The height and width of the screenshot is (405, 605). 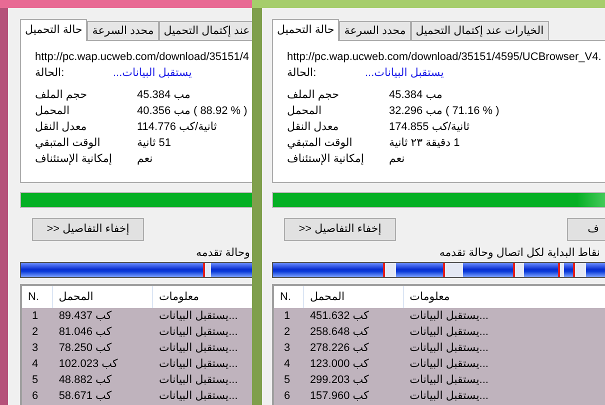 What do you see at coordinates (339, 380) in the screenshot?
I see `table-cell-text: 299.203 كب` at bounding box center [339, 380].